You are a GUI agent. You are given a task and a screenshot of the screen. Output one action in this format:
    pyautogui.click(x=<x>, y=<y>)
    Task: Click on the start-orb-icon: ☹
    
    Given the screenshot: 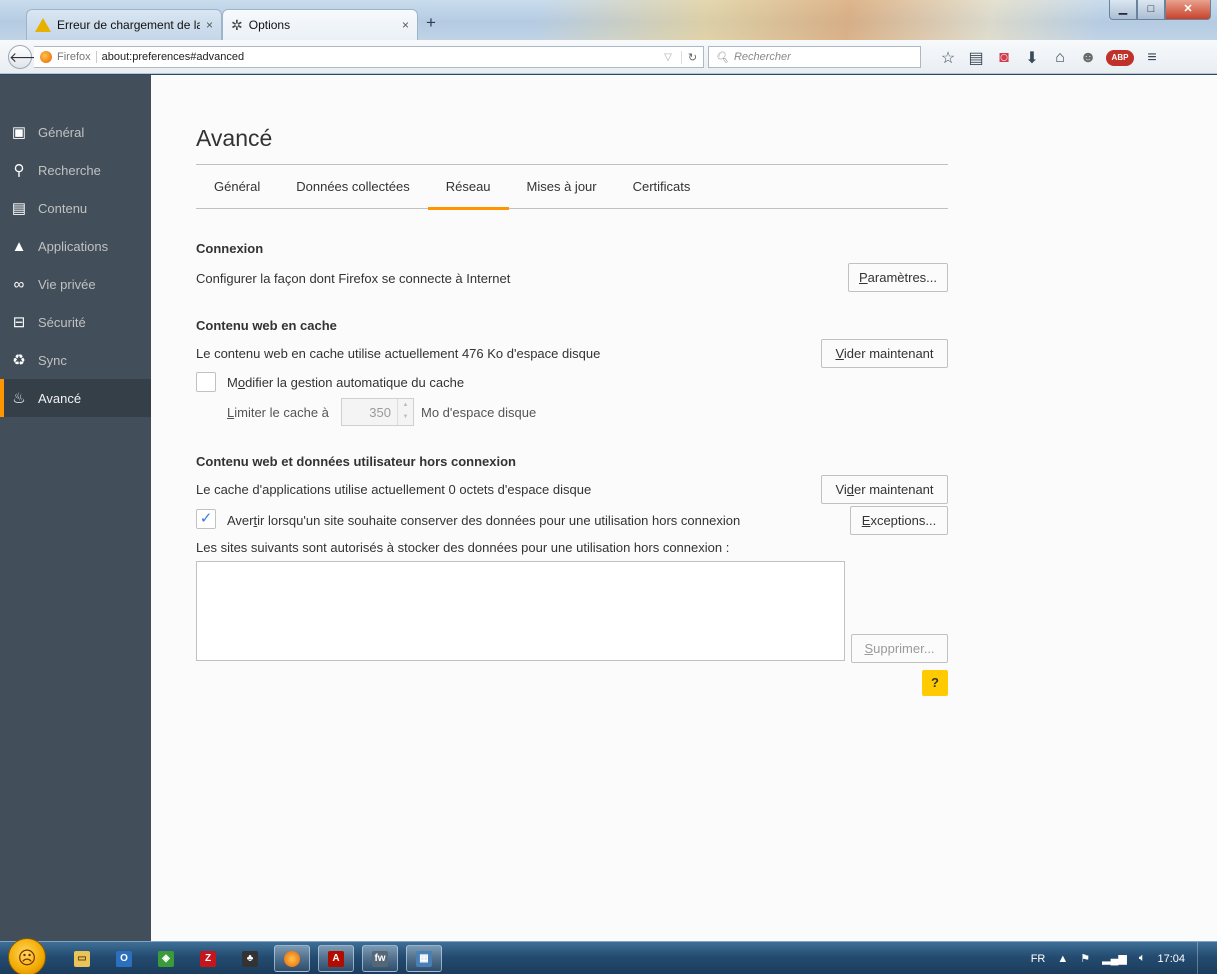 What is the action you would take?
    pyautogui.click(x=27, y=958)
    